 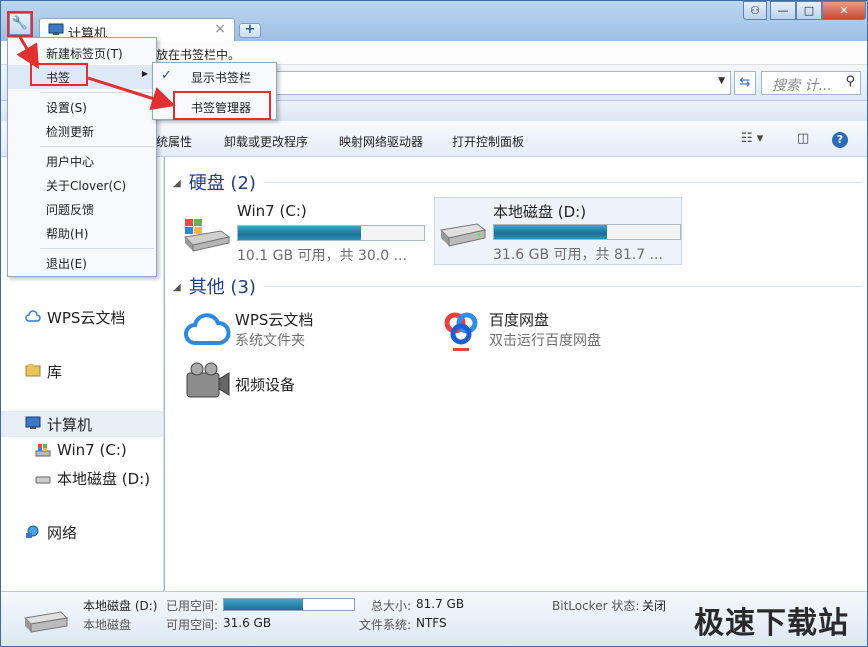 I want to click on baidu-netdisk-icon, so click(x=461, y=330).